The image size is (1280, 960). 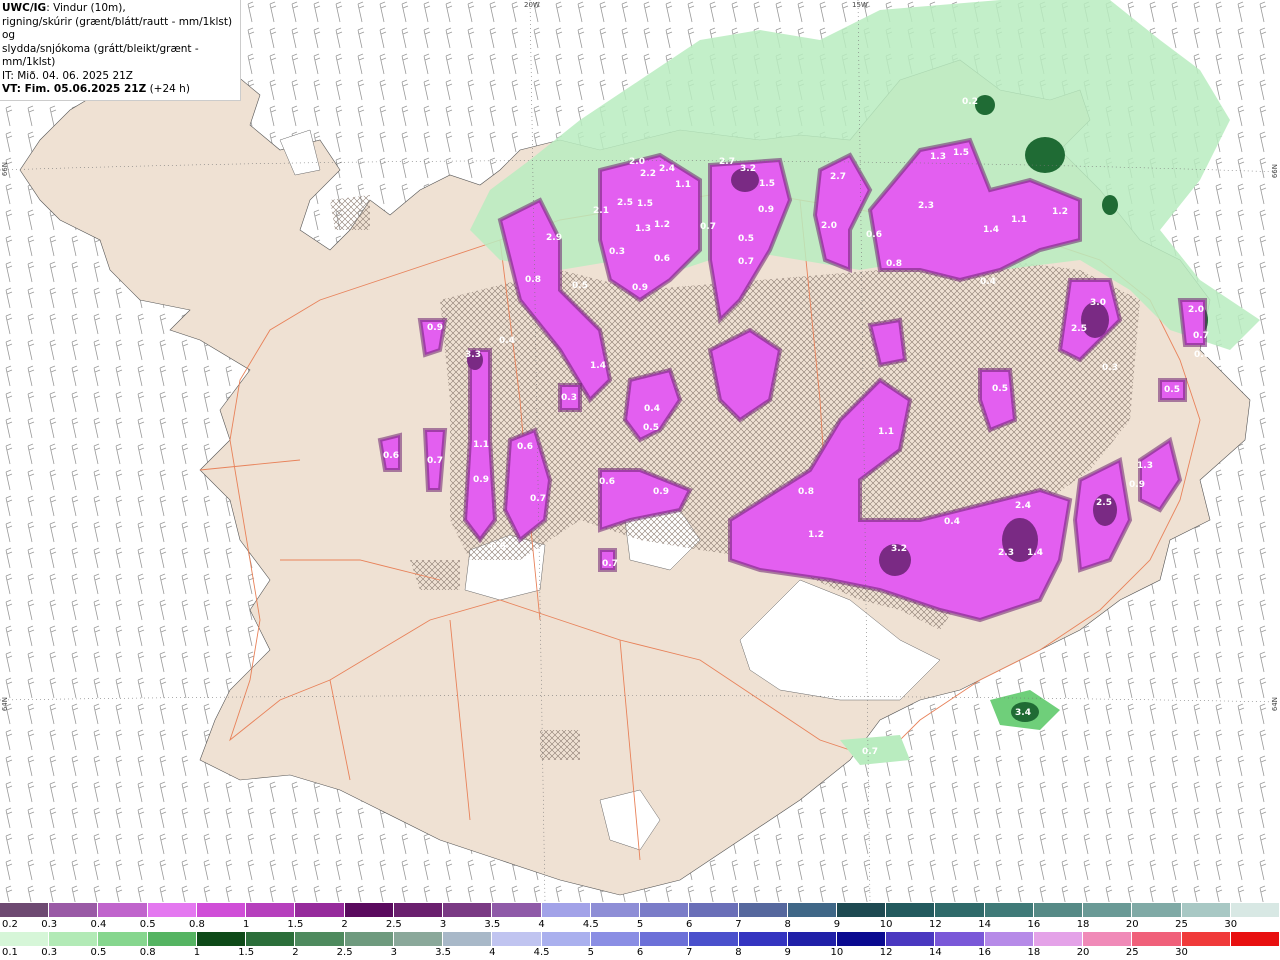 I want to click on legend-label: 3, so click(x=443, y=924).